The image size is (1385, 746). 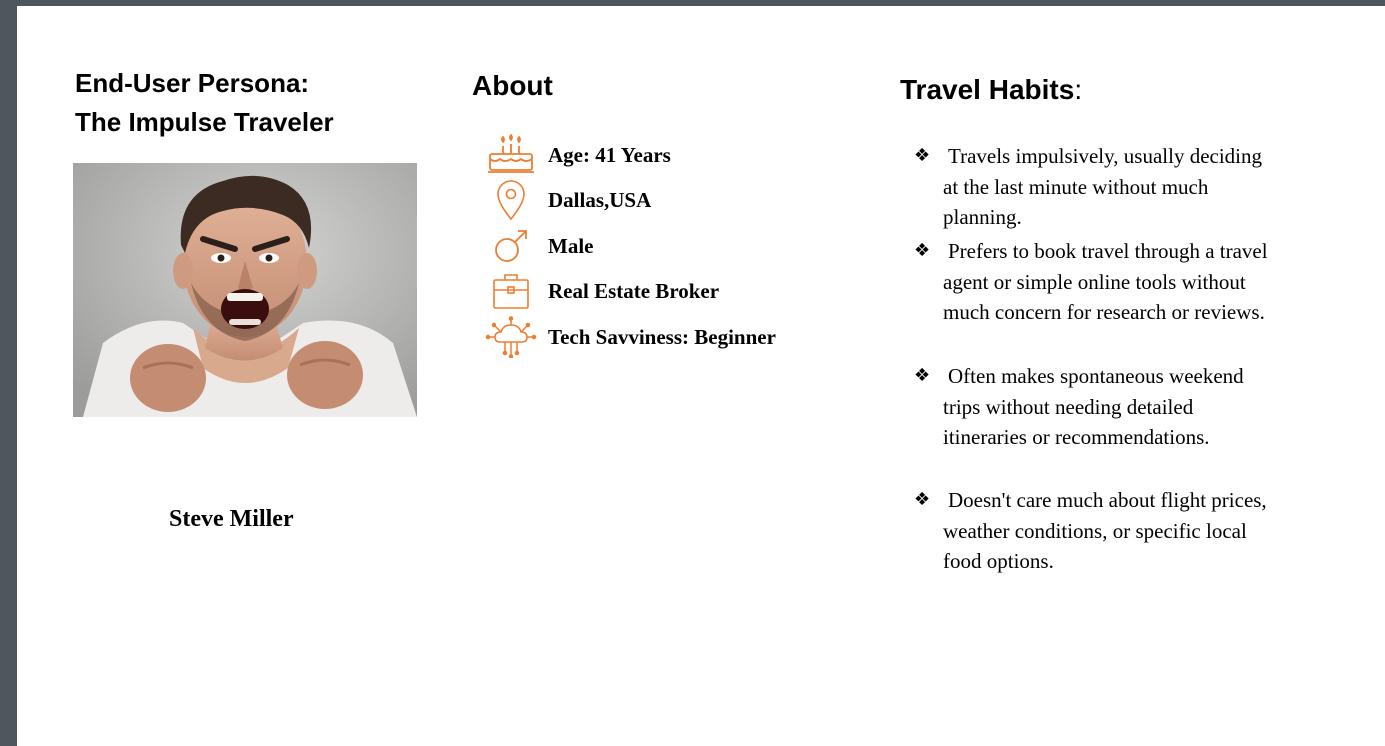 What do you see at coordinates (231, 519) in the screenshot?
I see `persona-name: Steve Miller` at bounding box center [231, 519].